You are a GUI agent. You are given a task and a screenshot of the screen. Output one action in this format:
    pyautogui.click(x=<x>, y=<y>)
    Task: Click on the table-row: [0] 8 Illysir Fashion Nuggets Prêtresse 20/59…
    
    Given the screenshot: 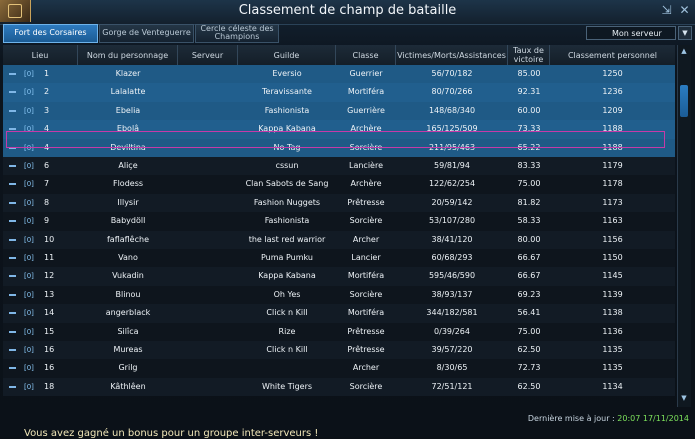 What is the action you would take?
    pyautogui.click(x=339, y=203)
    